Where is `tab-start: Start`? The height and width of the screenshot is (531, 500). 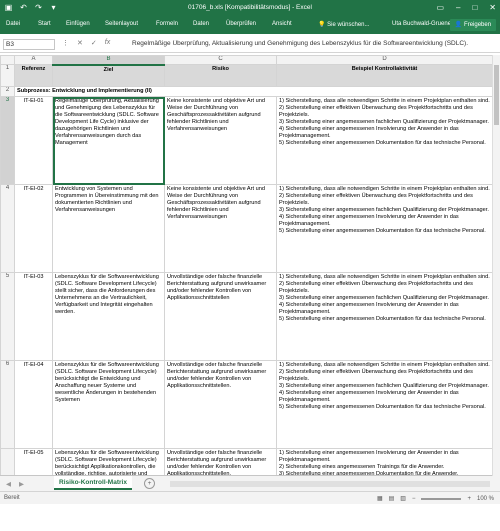
tab-start: Start is located at coordinates (44, 24).